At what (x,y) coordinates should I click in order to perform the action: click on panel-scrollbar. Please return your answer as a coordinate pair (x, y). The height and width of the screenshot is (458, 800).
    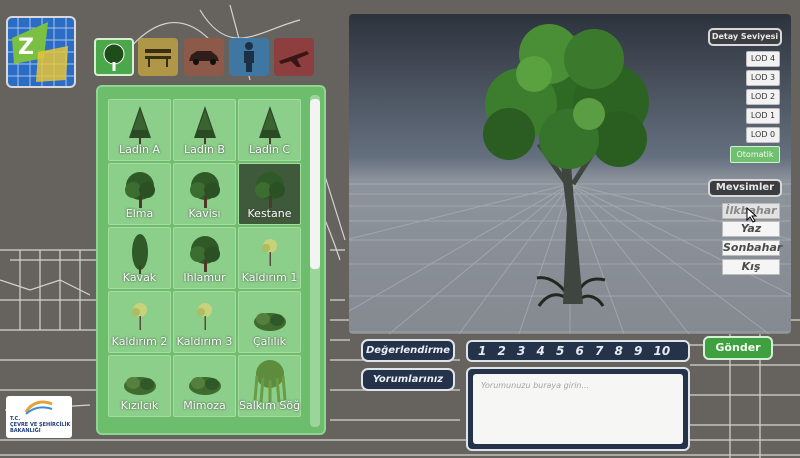
    Looking at the image, I should click on (315, 261).